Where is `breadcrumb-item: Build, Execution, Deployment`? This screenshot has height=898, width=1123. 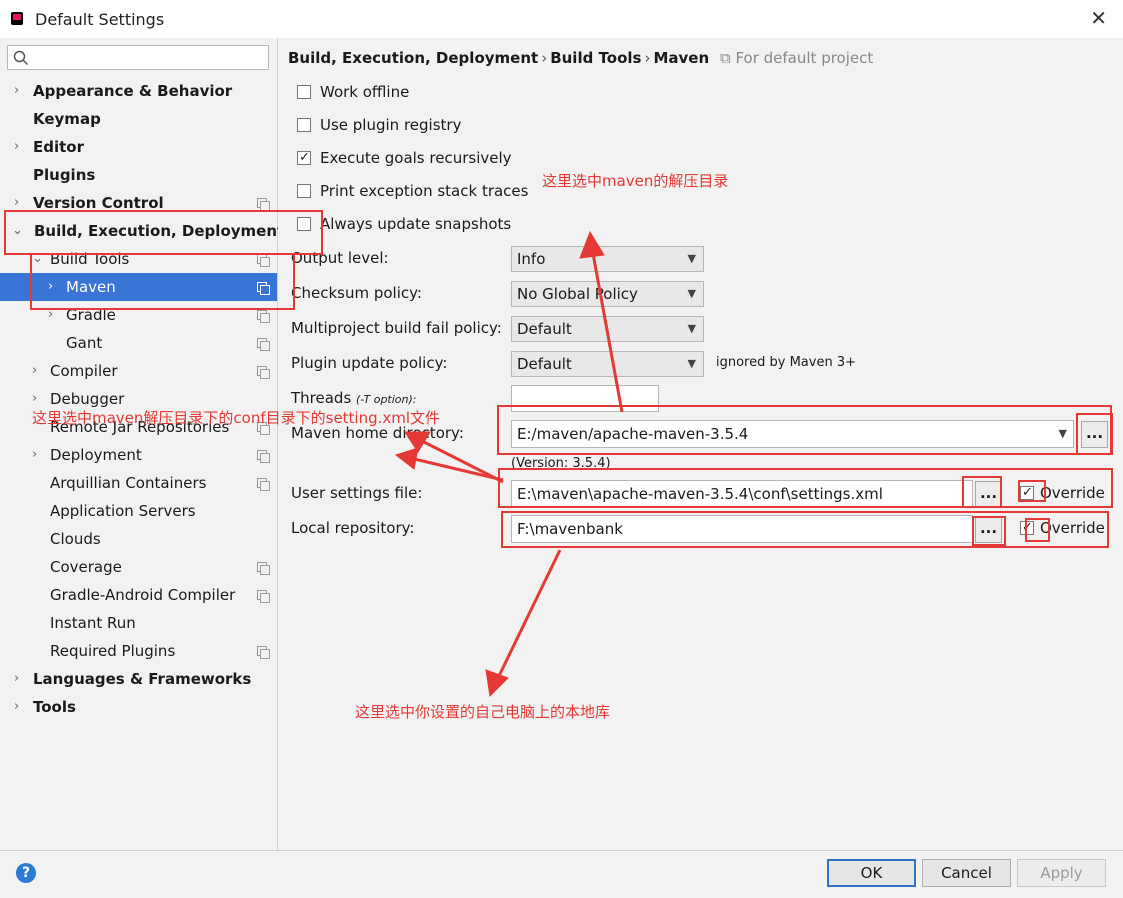 breadcrumb-item: Build, Execution, Deployment is located at coordinates (413, 58).